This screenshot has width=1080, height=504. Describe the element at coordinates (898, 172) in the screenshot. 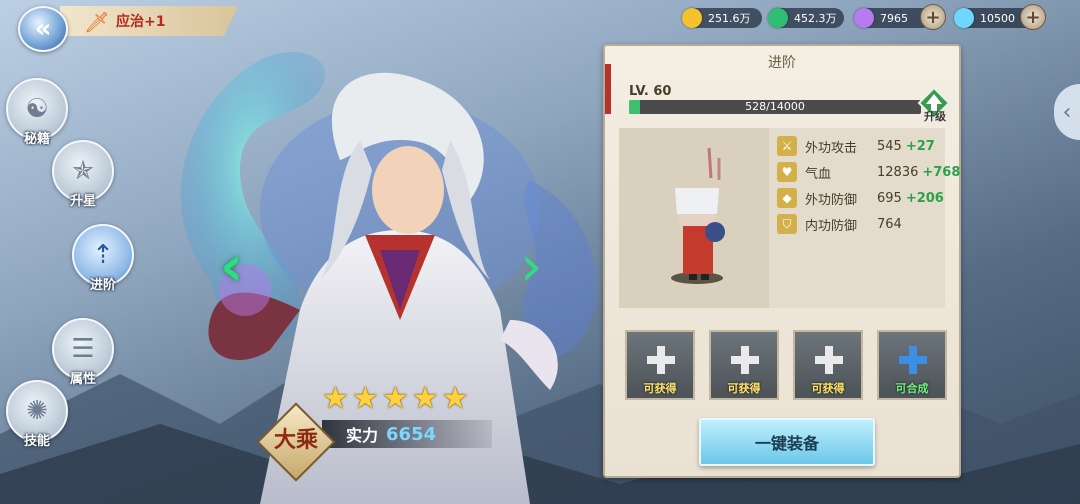

I see `stat-value: 12836` at that location.